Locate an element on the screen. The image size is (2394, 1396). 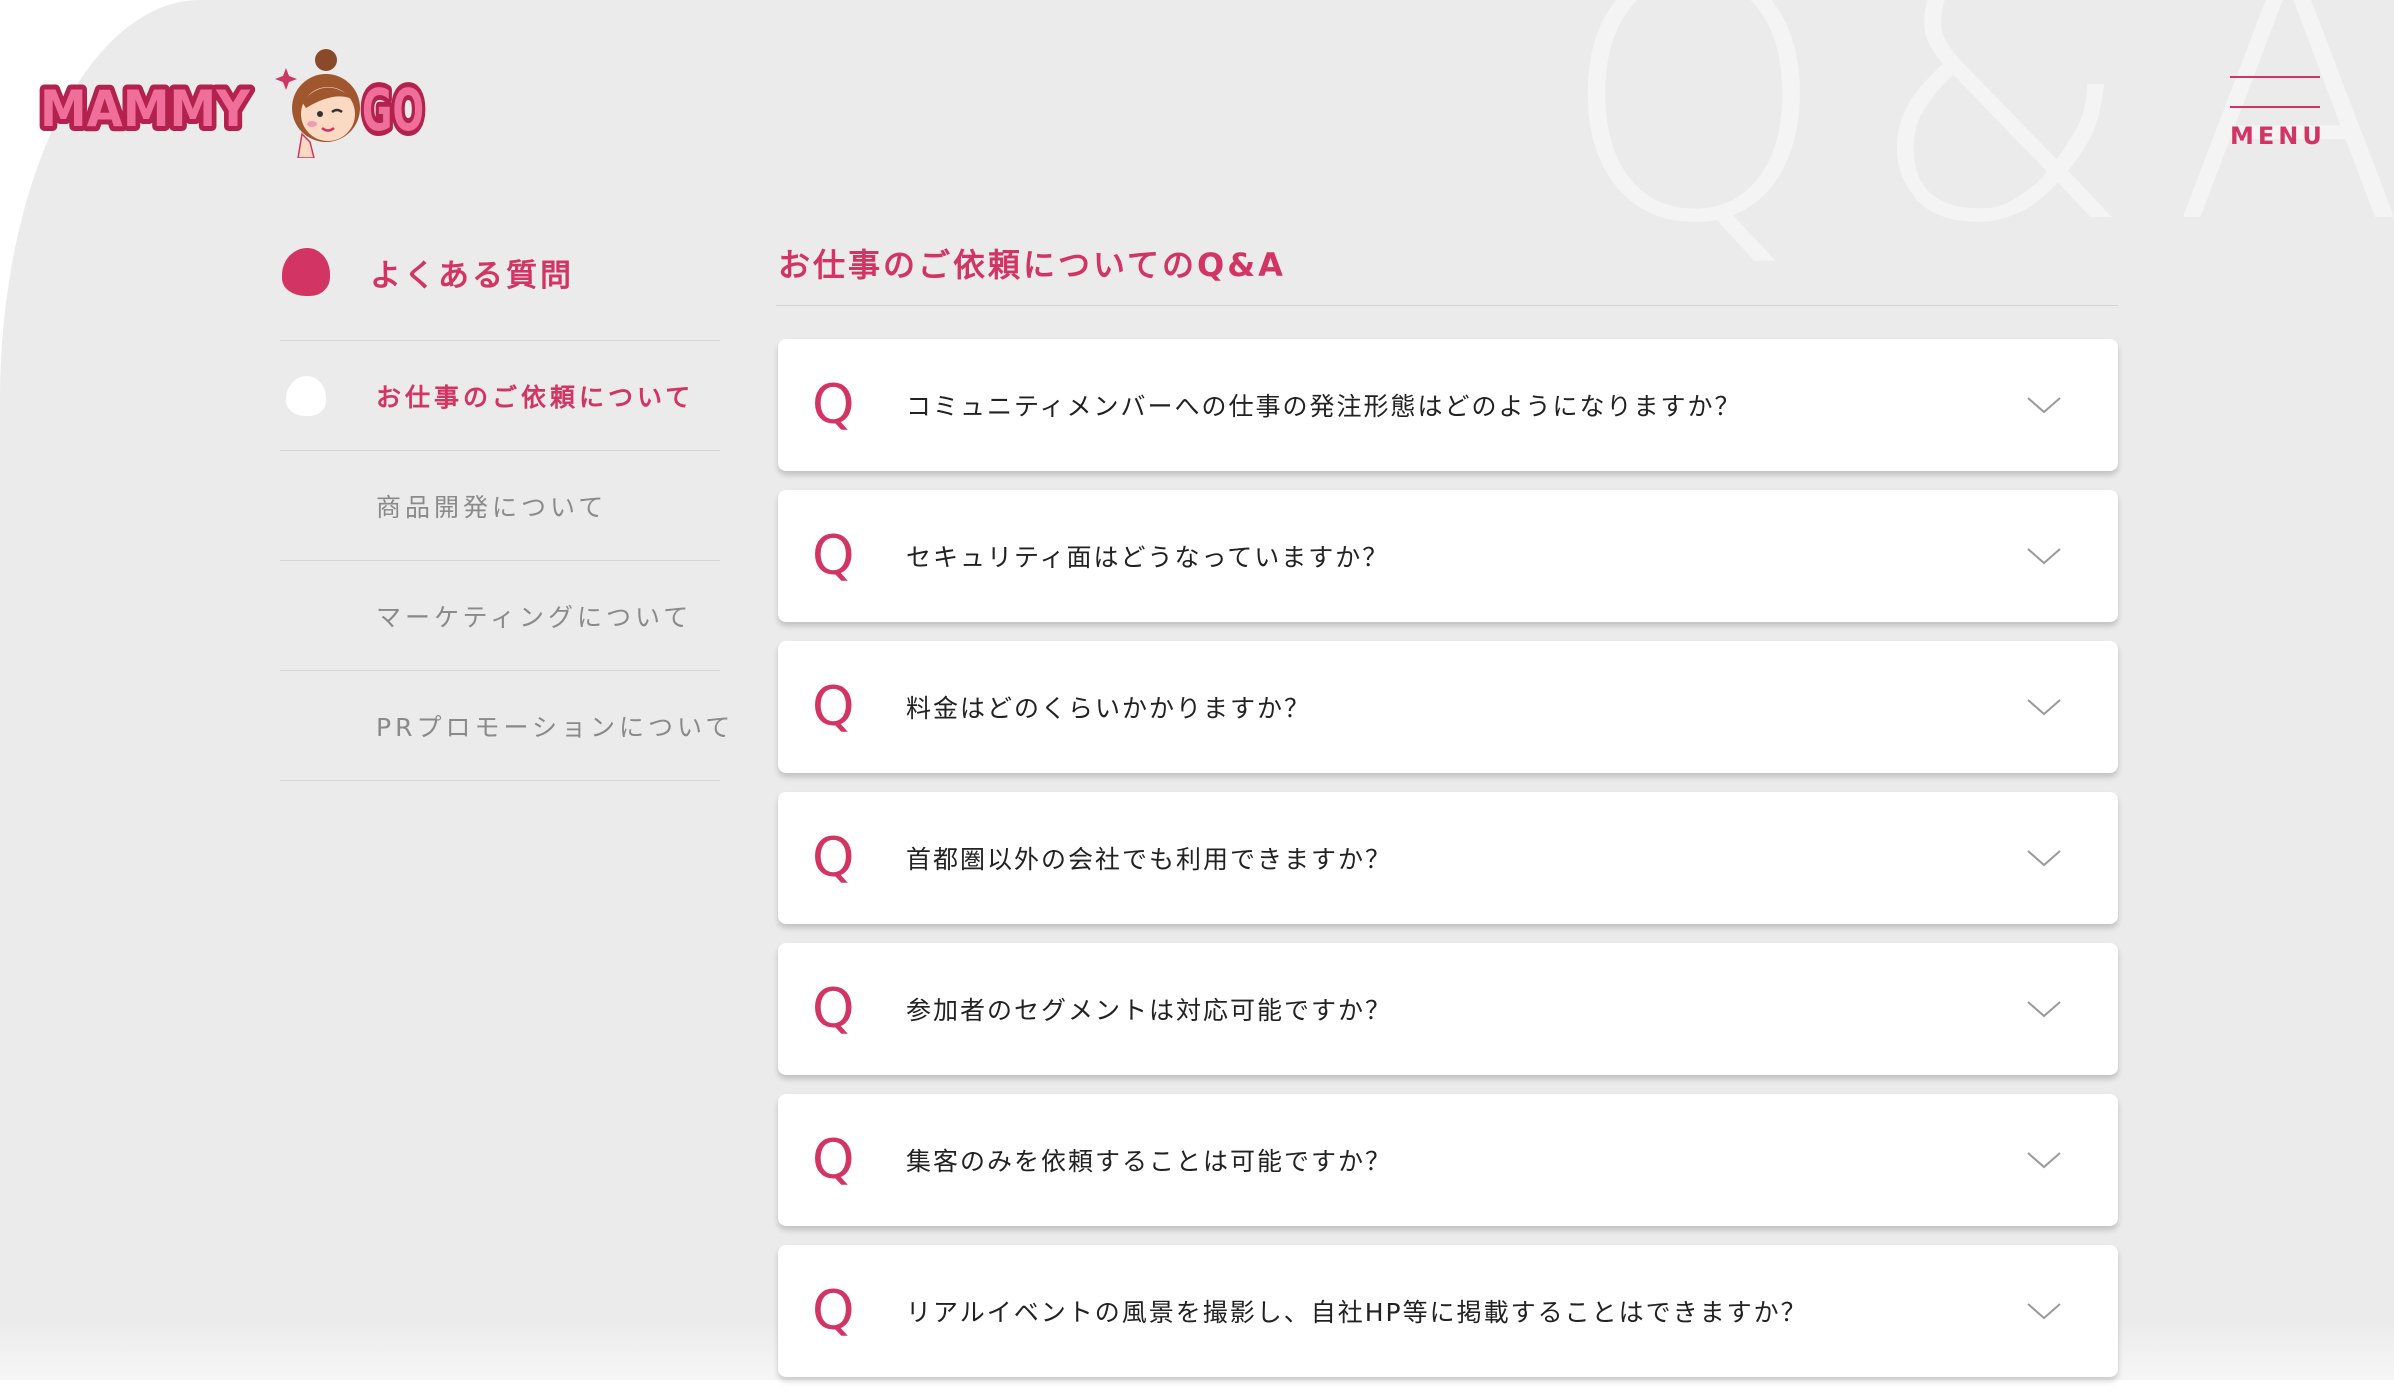
faq-item: Q リアルイベントの風景を撮影し、自社HP等に掲載することはできますか？ is located at coordinates (1448, 1311).